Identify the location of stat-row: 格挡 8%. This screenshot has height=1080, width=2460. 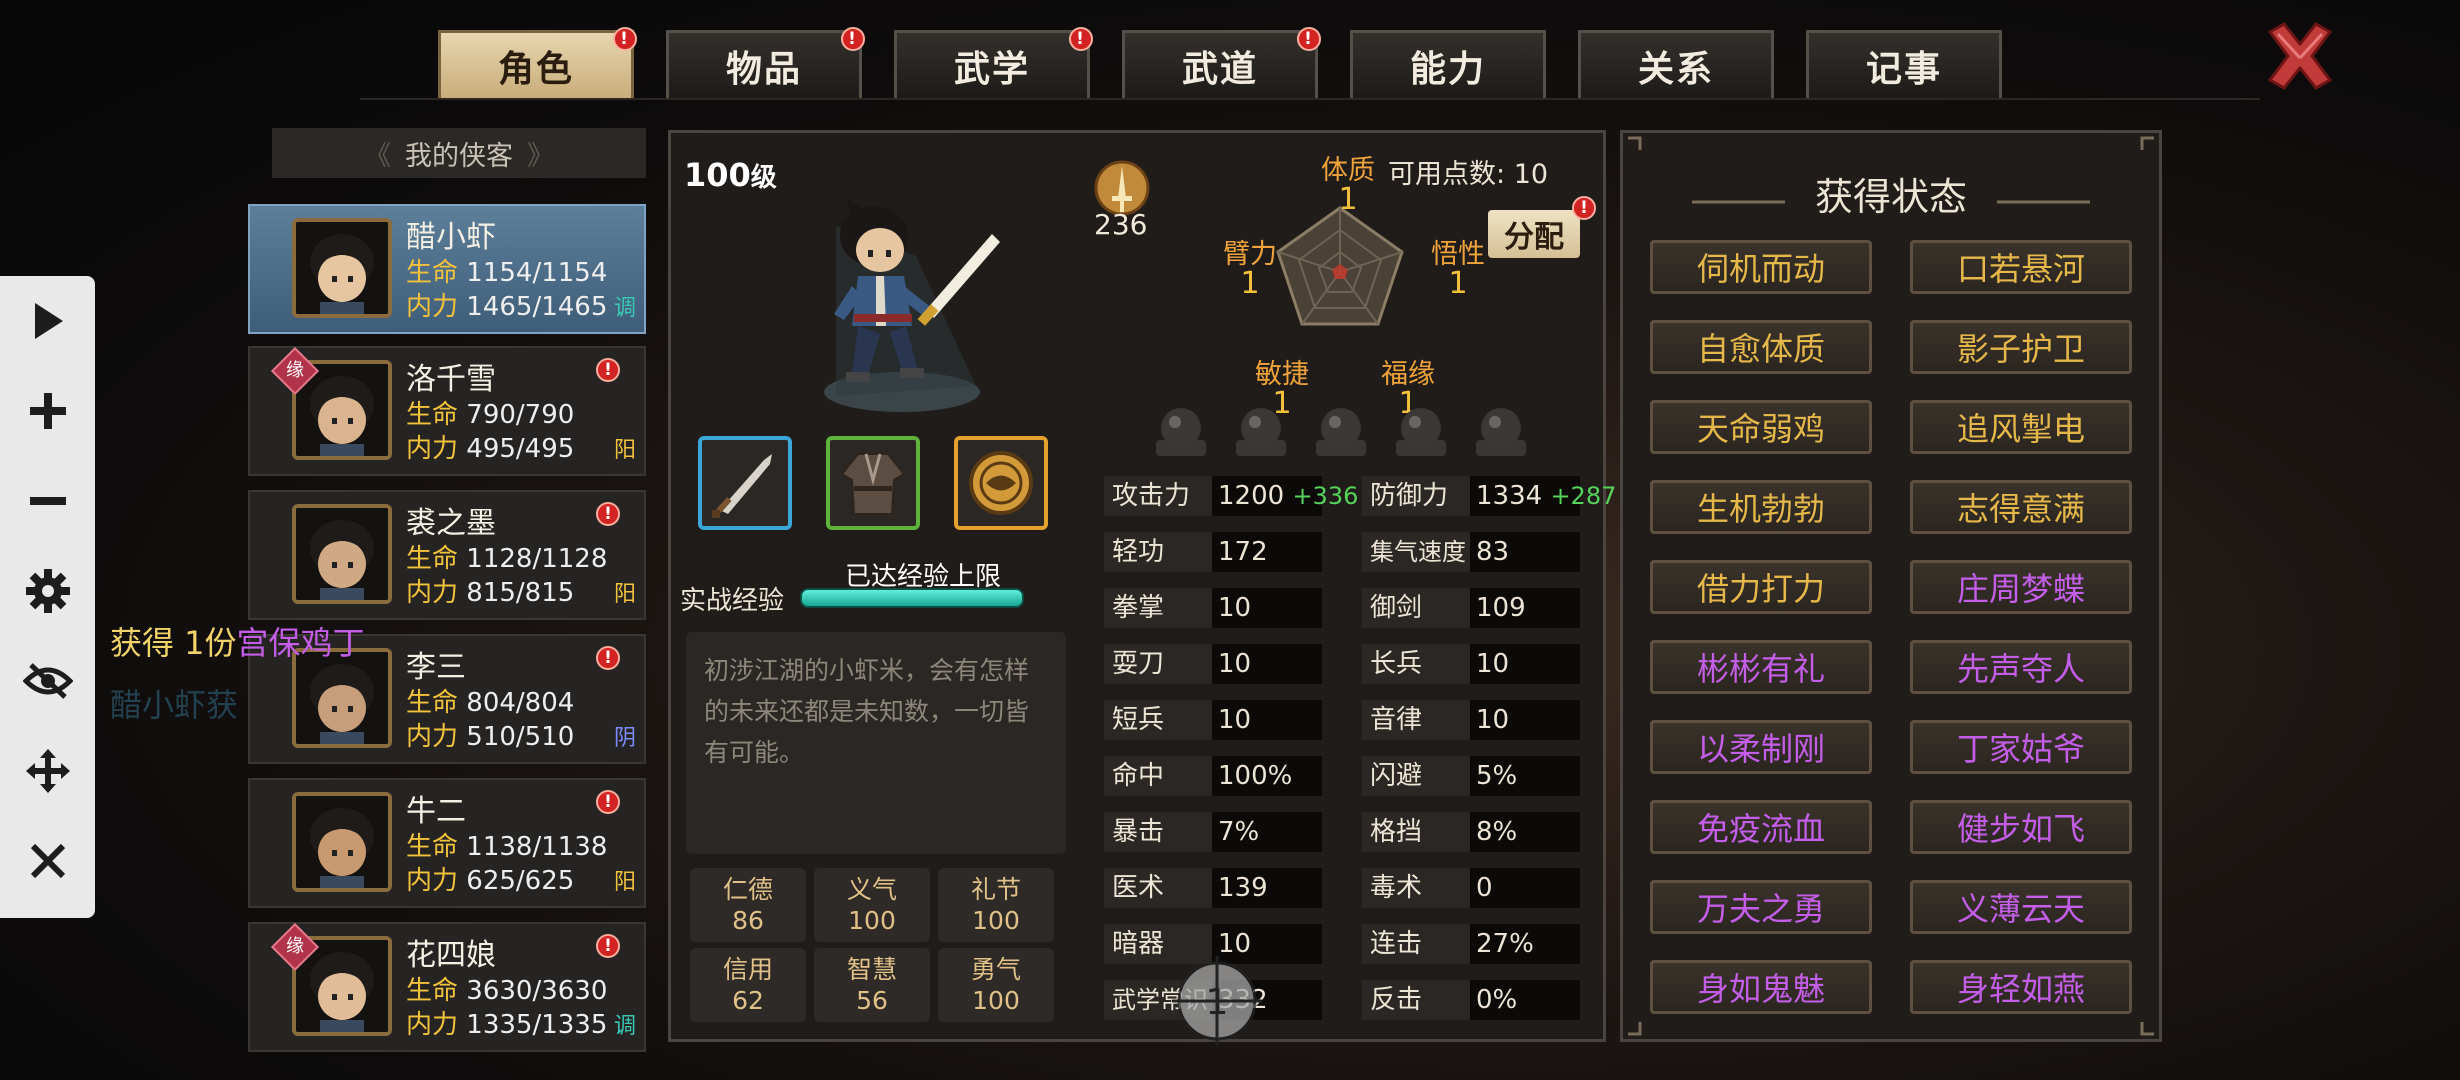
(1471, 832).